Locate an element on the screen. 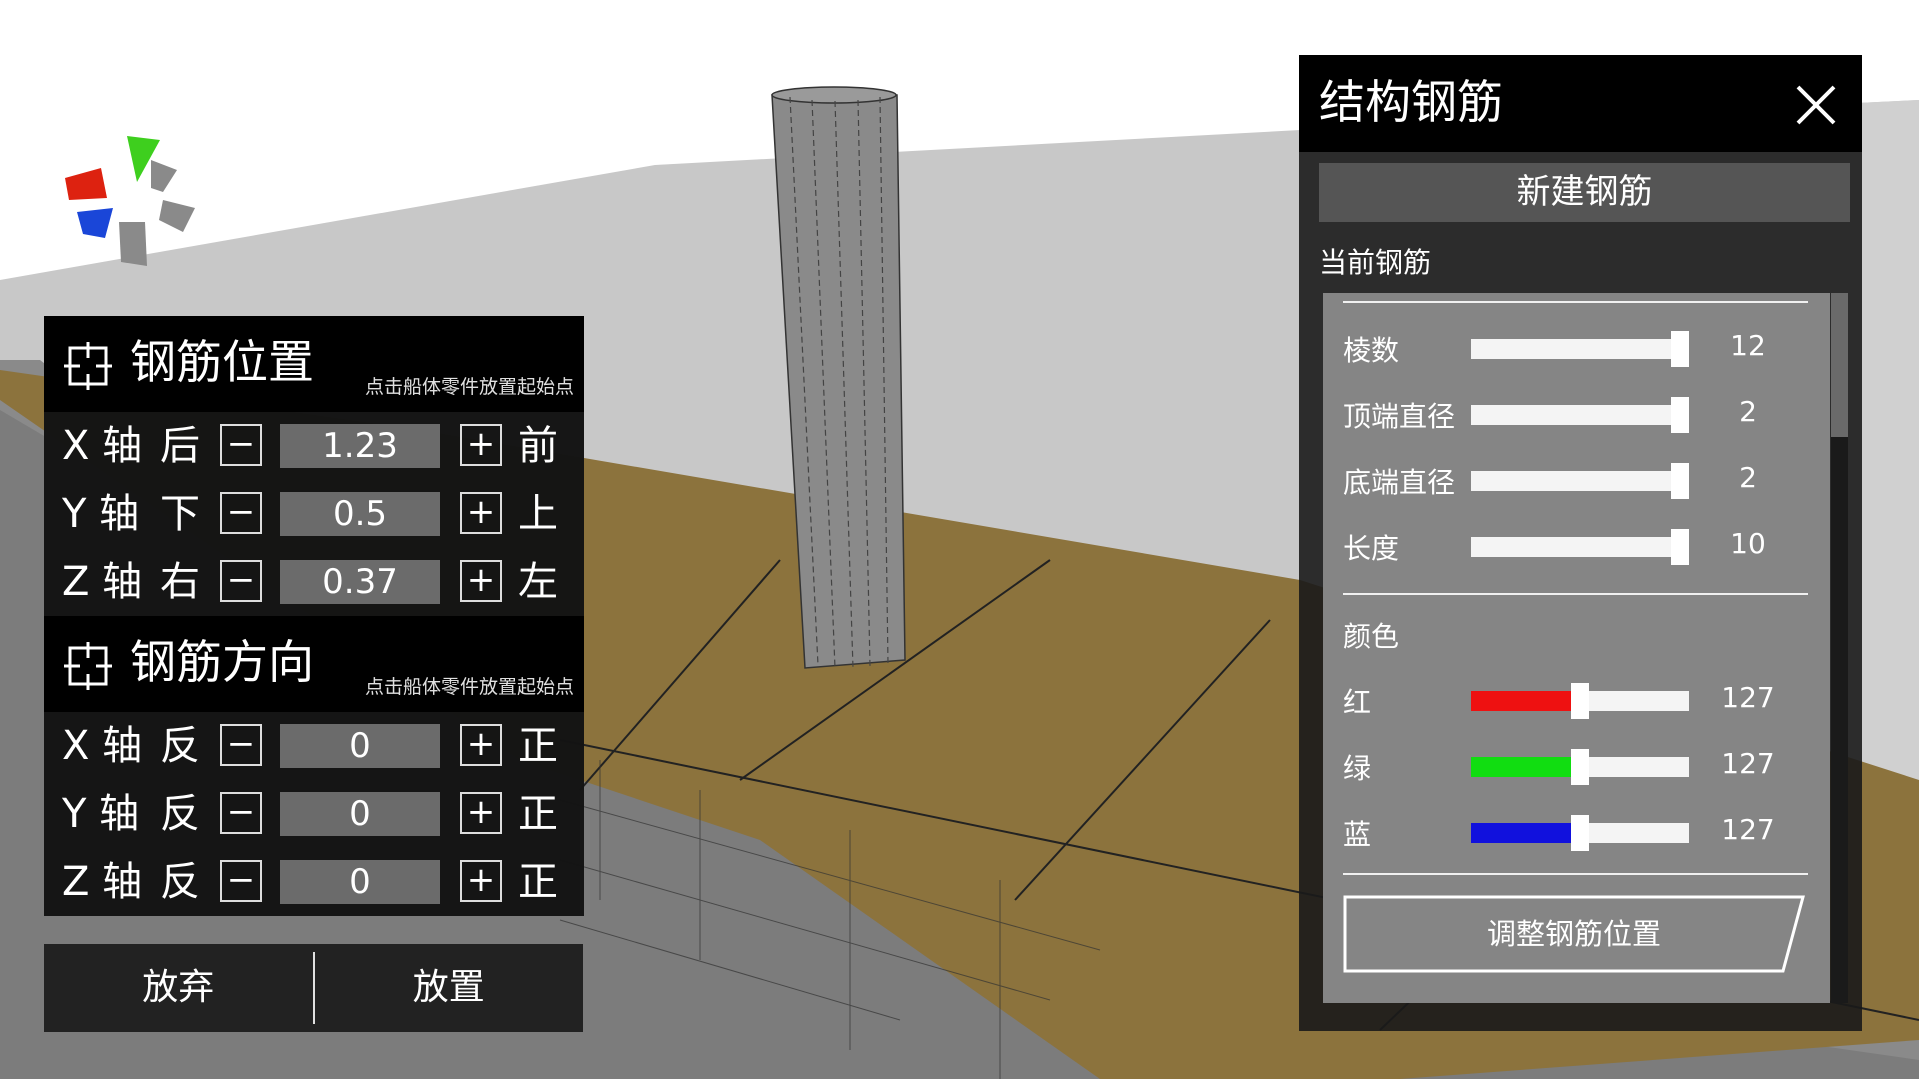 Image resolution: width=1919 pixels, height=1079 pixels. prop-value: 12 is located at coordinates (1748, 345).